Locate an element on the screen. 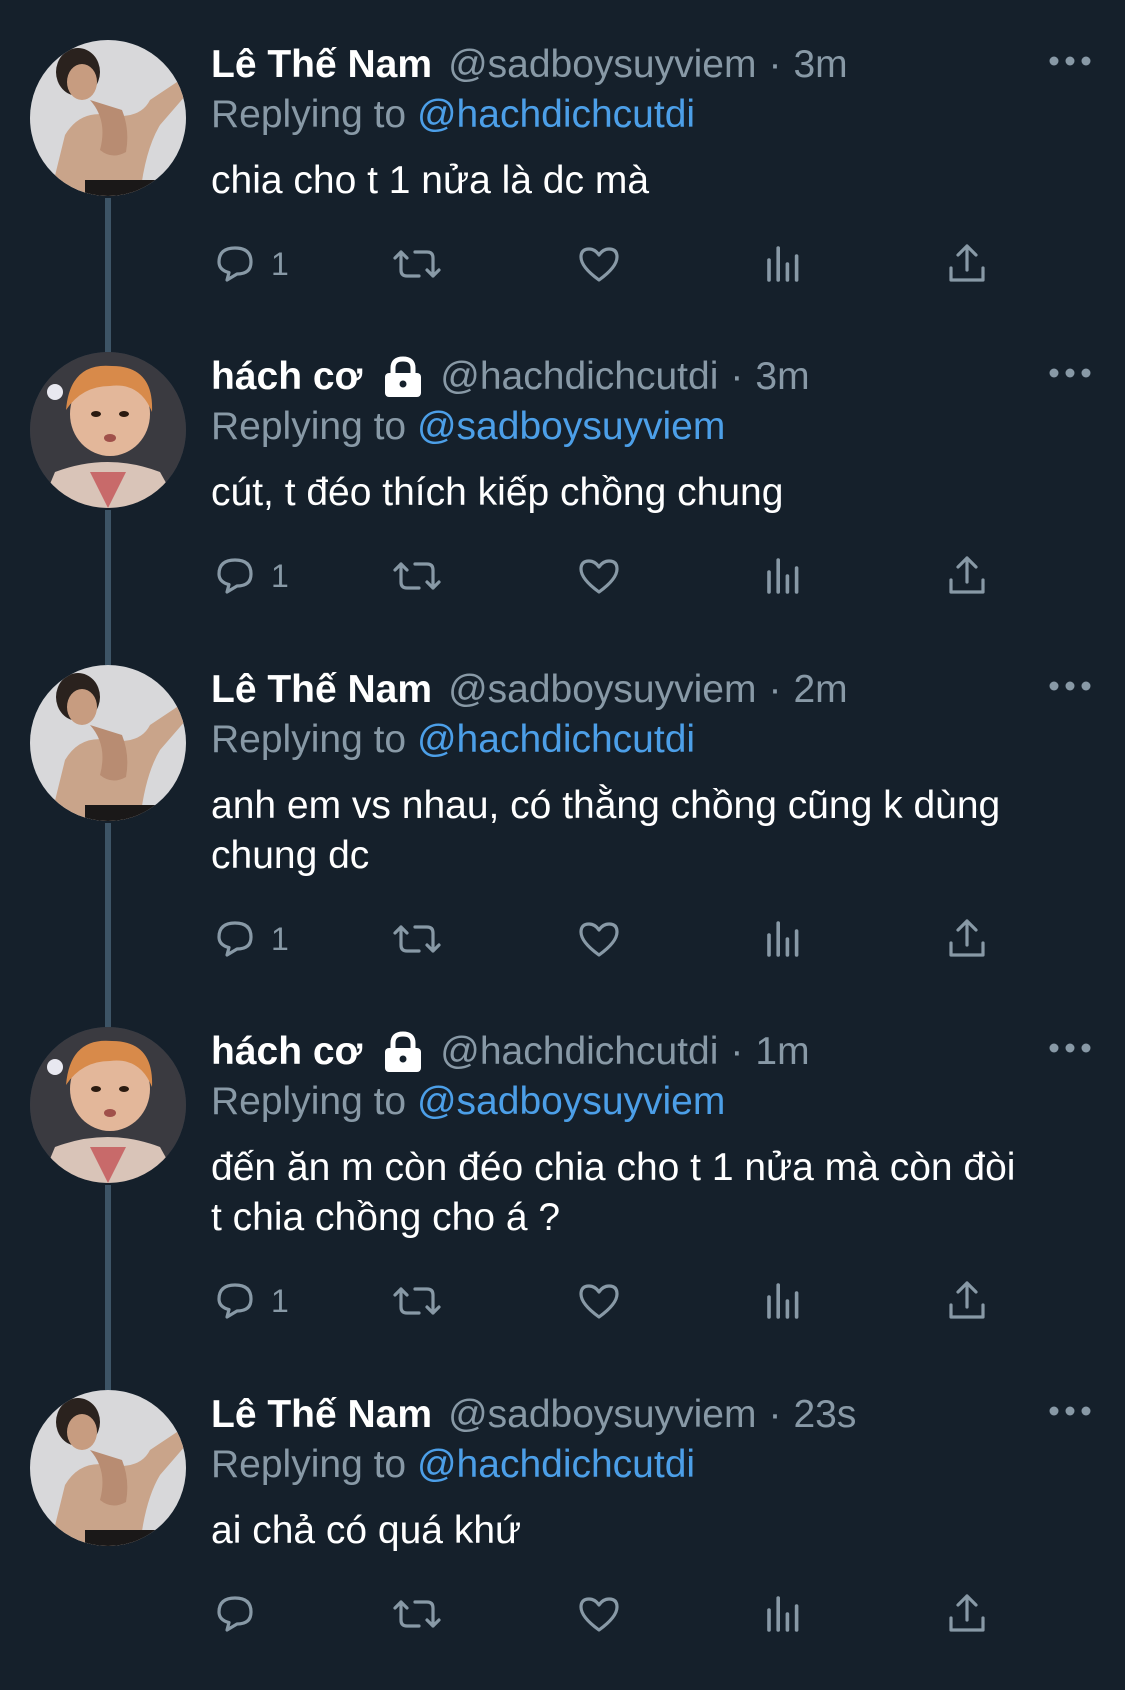 Image resolution: width=1125 pixels, height=1690 pixels. tweet-header: hách cơ @hachdichcutdi · 1m is located at coordinates (653, 1052).